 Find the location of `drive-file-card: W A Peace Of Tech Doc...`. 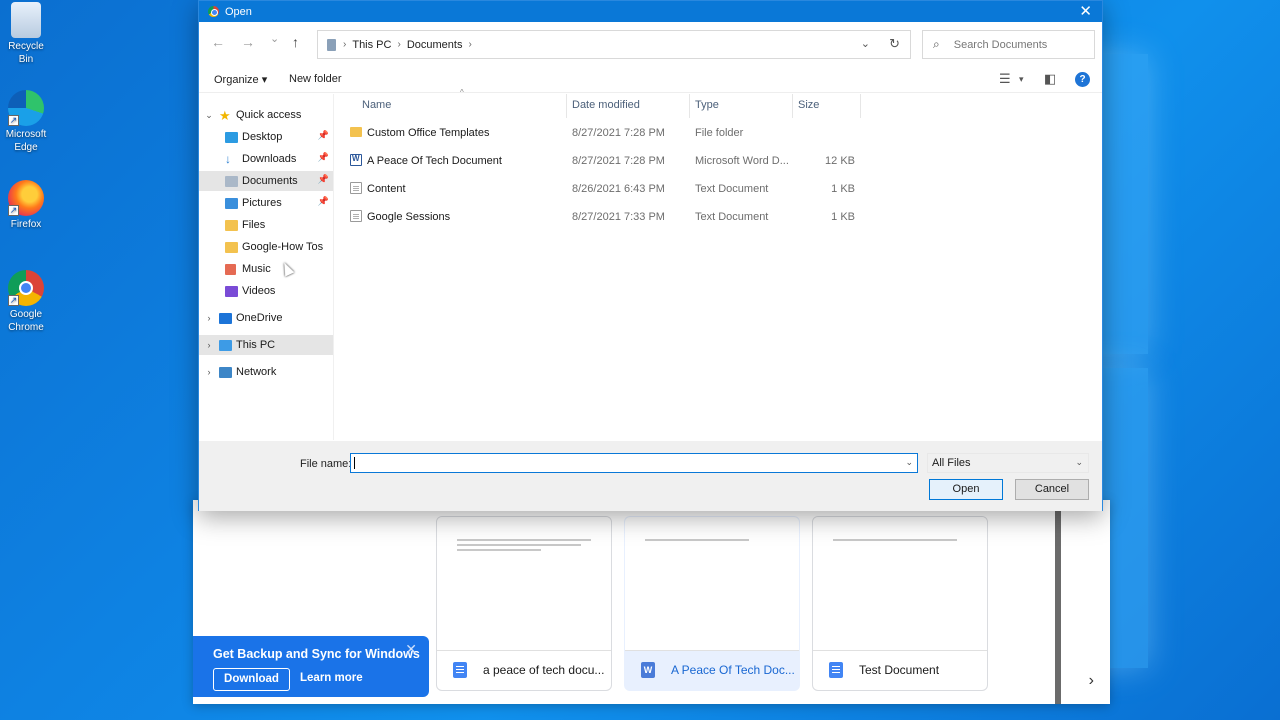

drive-file-card: W A Peace Of Tech Doc... is located at coordinates (712, 603).